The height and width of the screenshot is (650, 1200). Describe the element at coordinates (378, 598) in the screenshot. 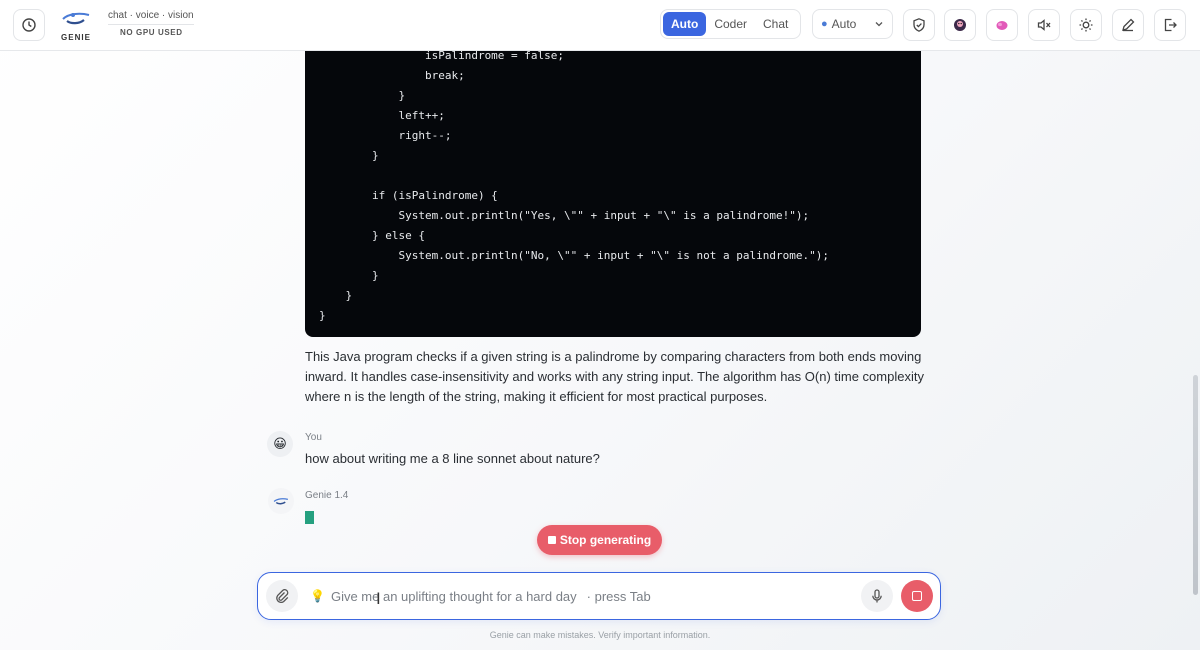

I see `text-cursor-icon: I` at that location.